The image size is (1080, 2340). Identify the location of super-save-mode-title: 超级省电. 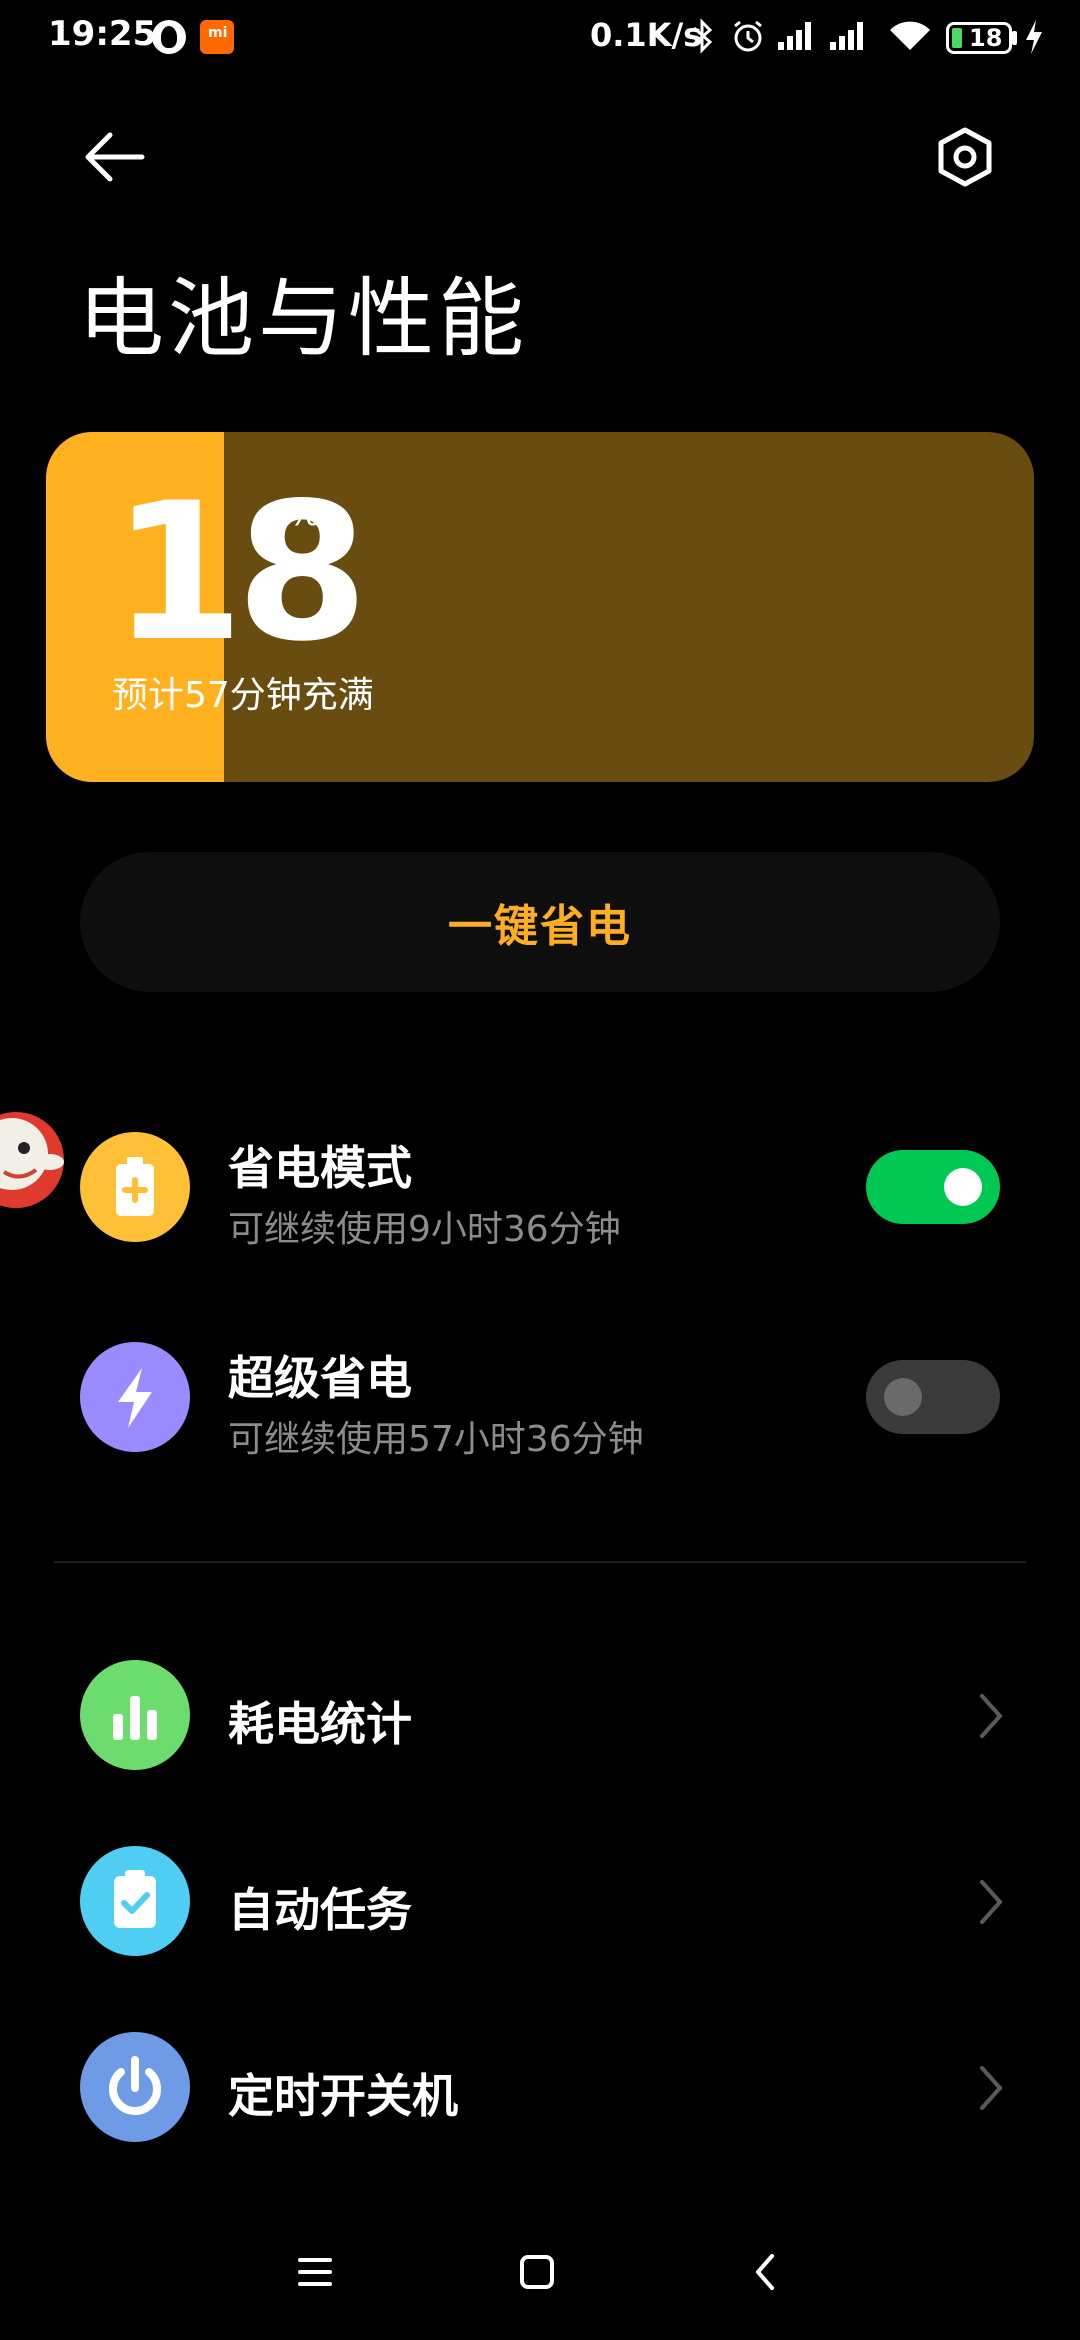
(320, 1378).